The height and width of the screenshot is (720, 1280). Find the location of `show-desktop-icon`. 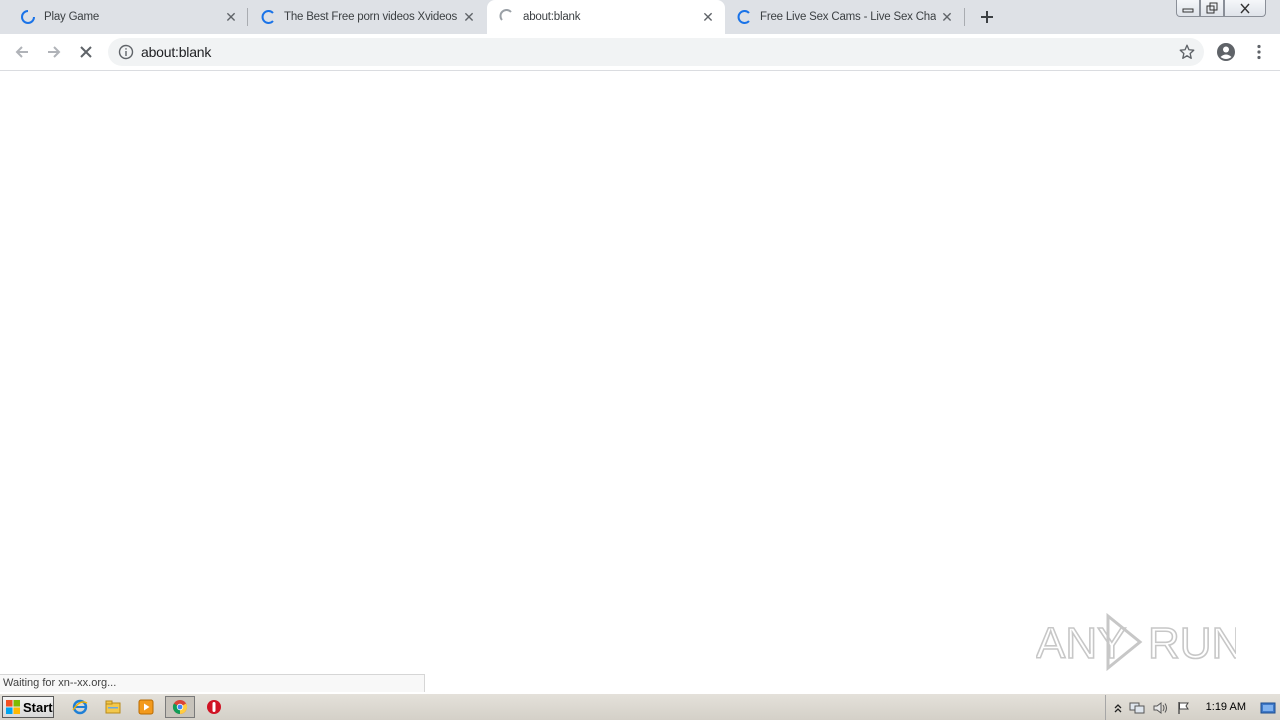

show-desktop-icon is located at coordinates (1268, 708).